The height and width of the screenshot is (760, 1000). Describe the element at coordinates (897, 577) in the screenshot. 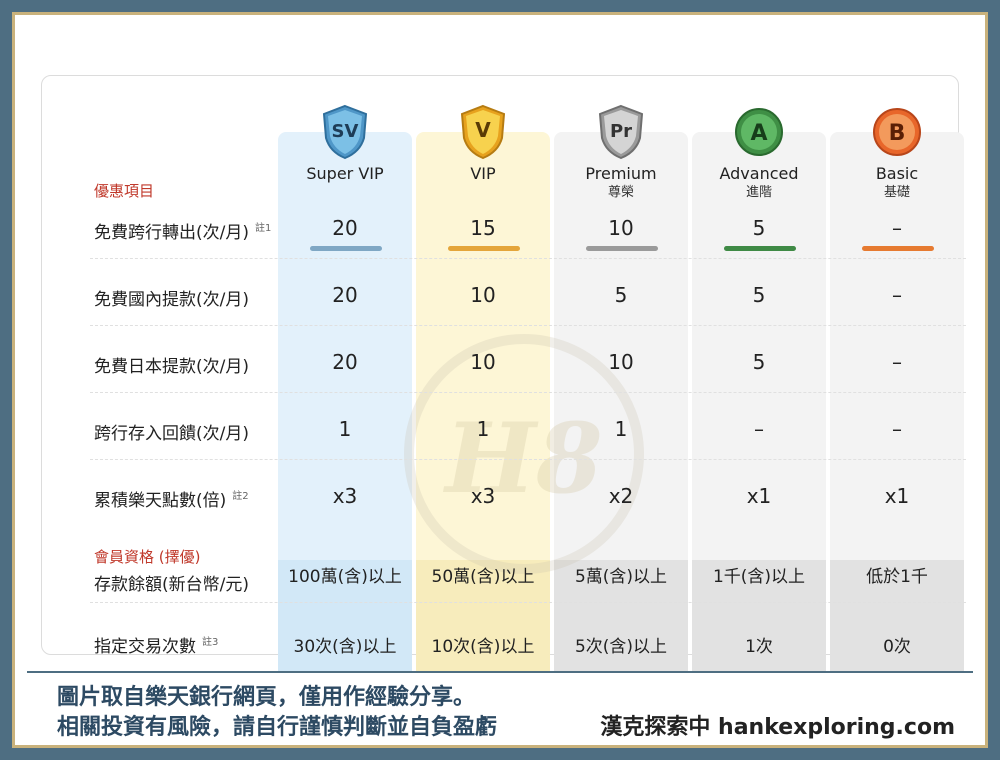

I see `table-cell: 低於1千` at that location.